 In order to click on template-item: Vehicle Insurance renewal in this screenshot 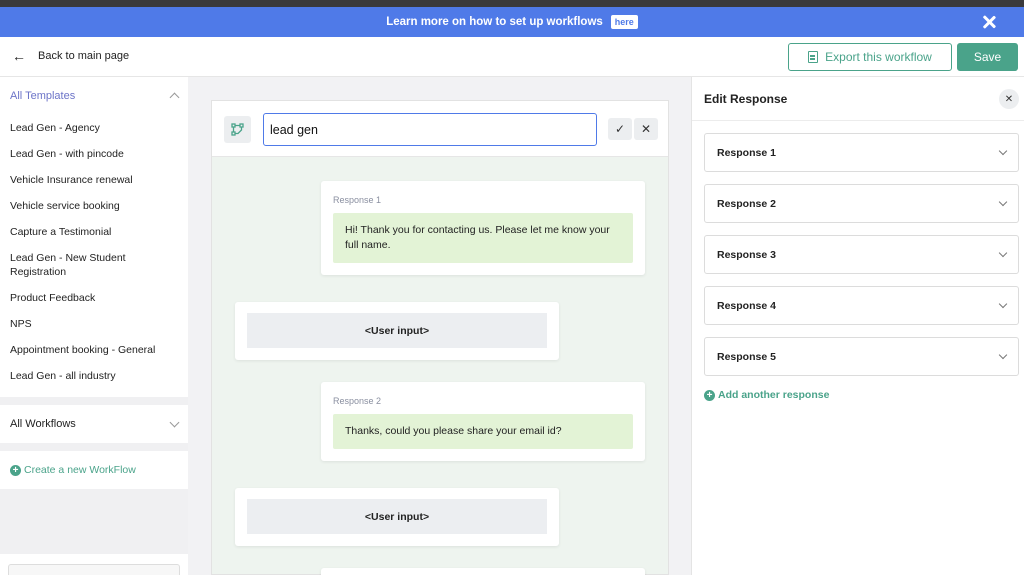, I will do `click(94, 180)`.